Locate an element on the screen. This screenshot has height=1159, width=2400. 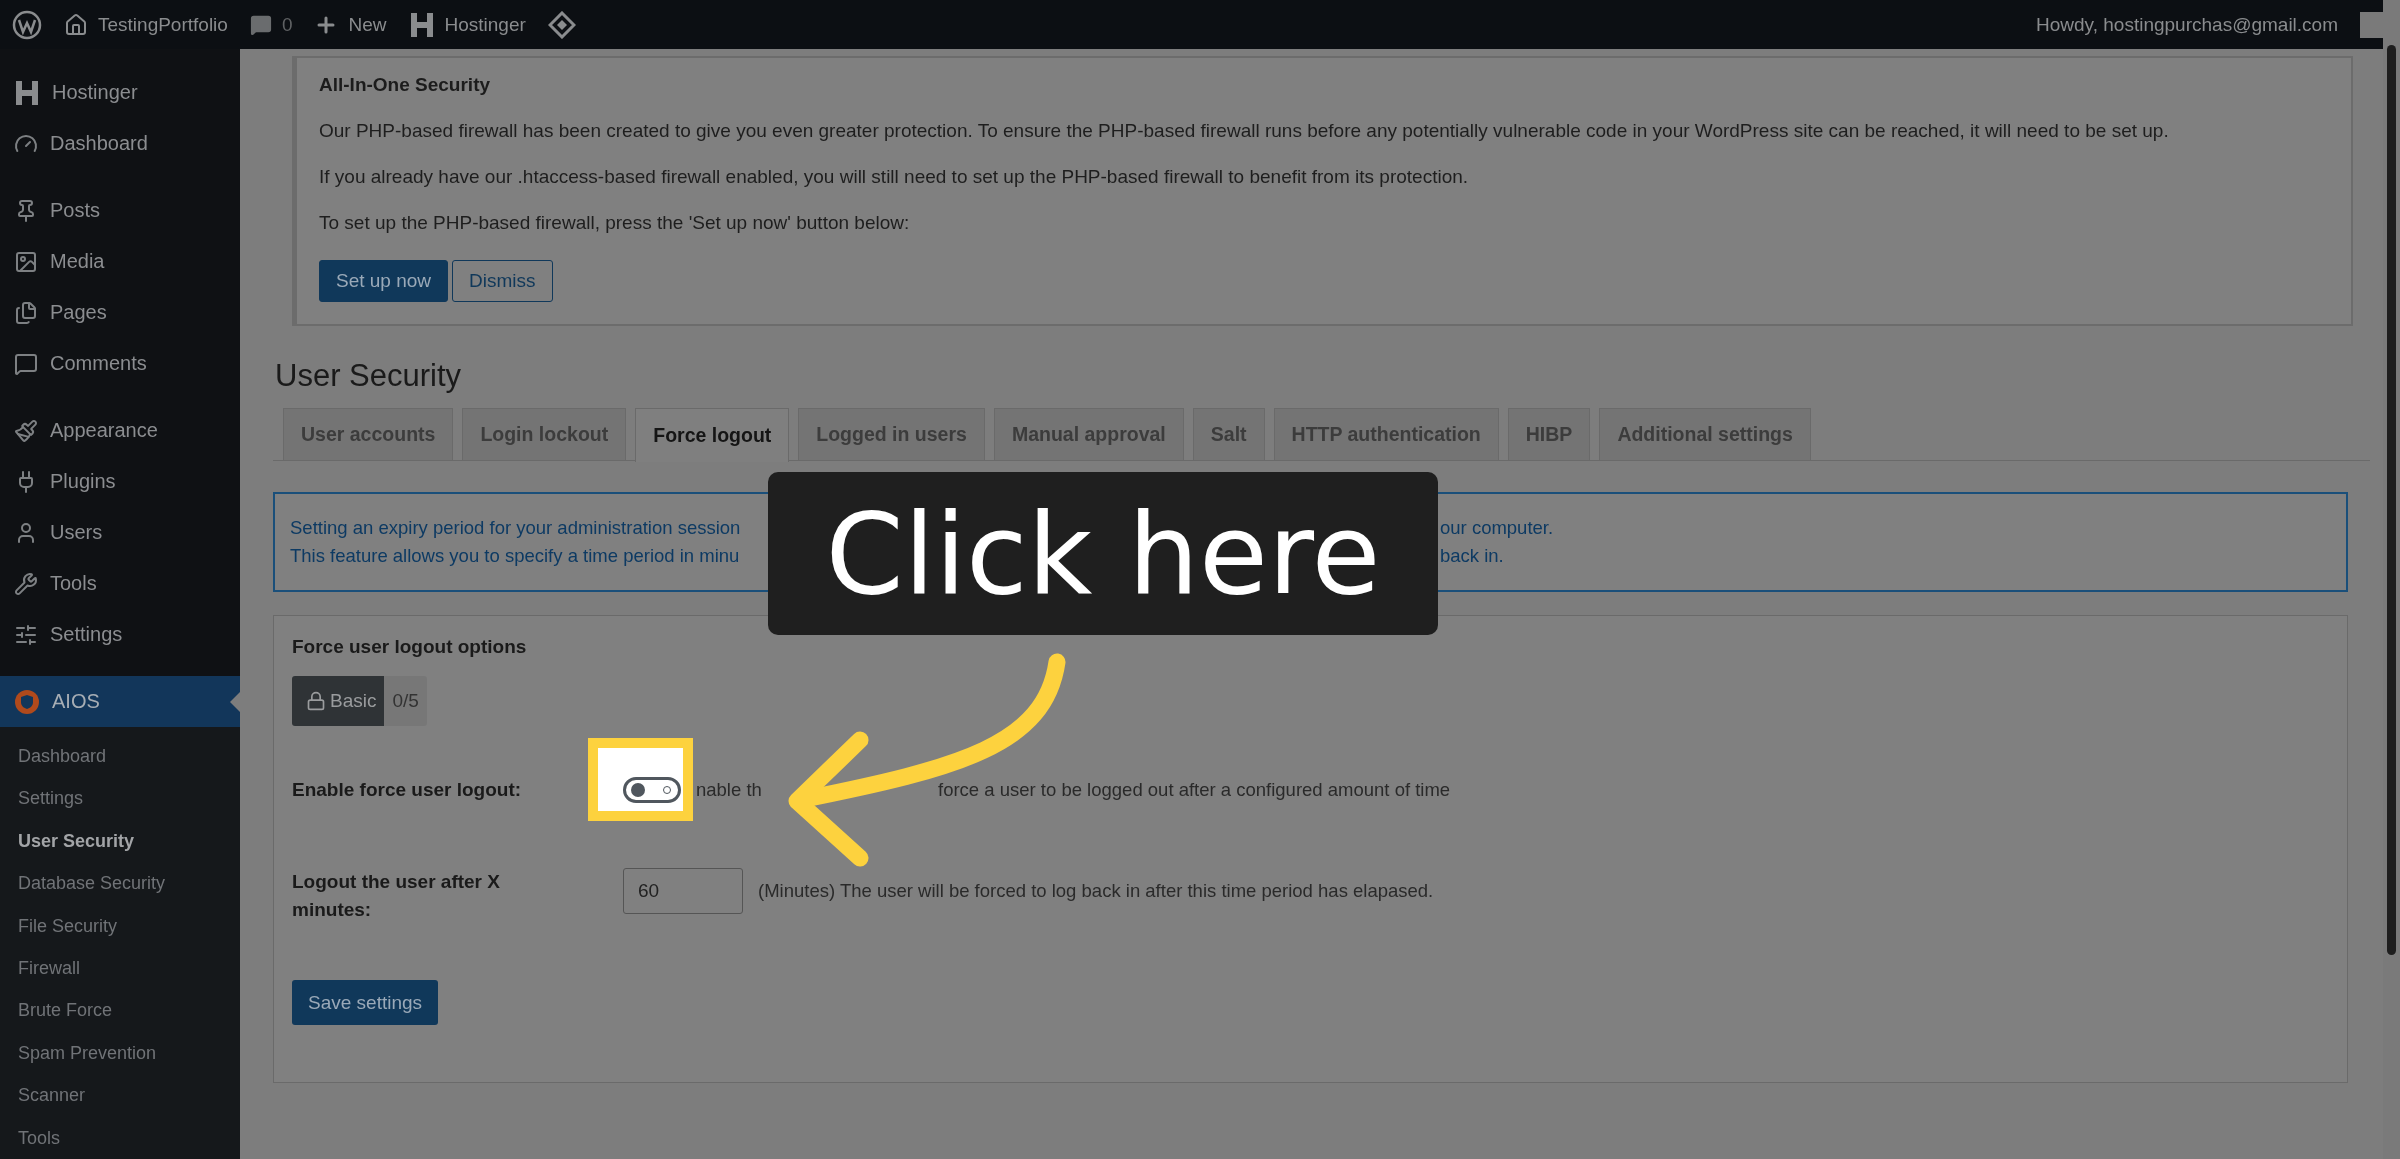
info-text: Setting an expiry period for your administration session is located at coordinates (516, 528).